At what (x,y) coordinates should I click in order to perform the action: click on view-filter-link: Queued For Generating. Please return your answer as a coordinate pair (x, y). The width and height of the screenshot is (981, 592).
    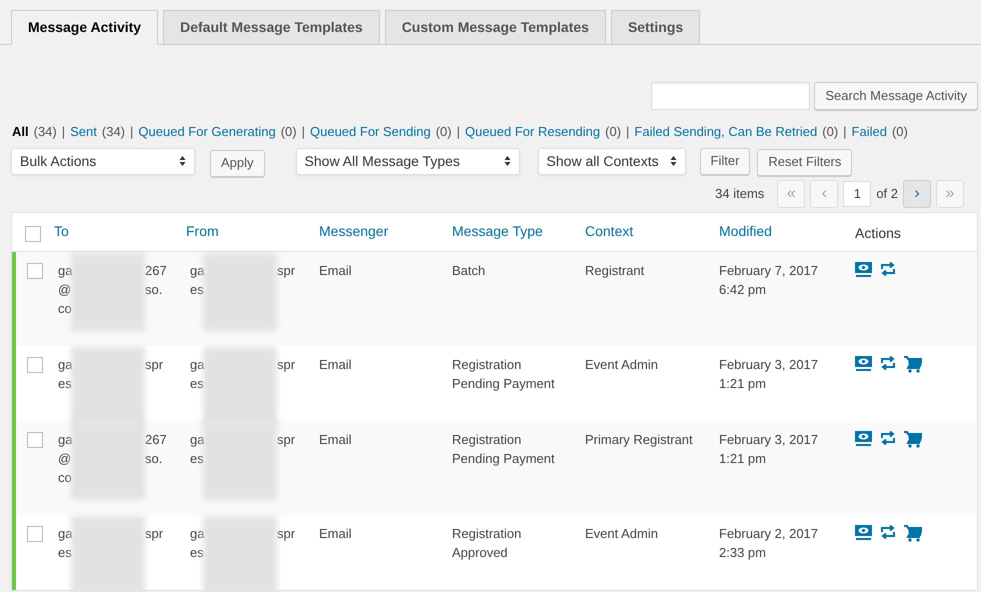
    Looking at the image, I should click on (207, 132).